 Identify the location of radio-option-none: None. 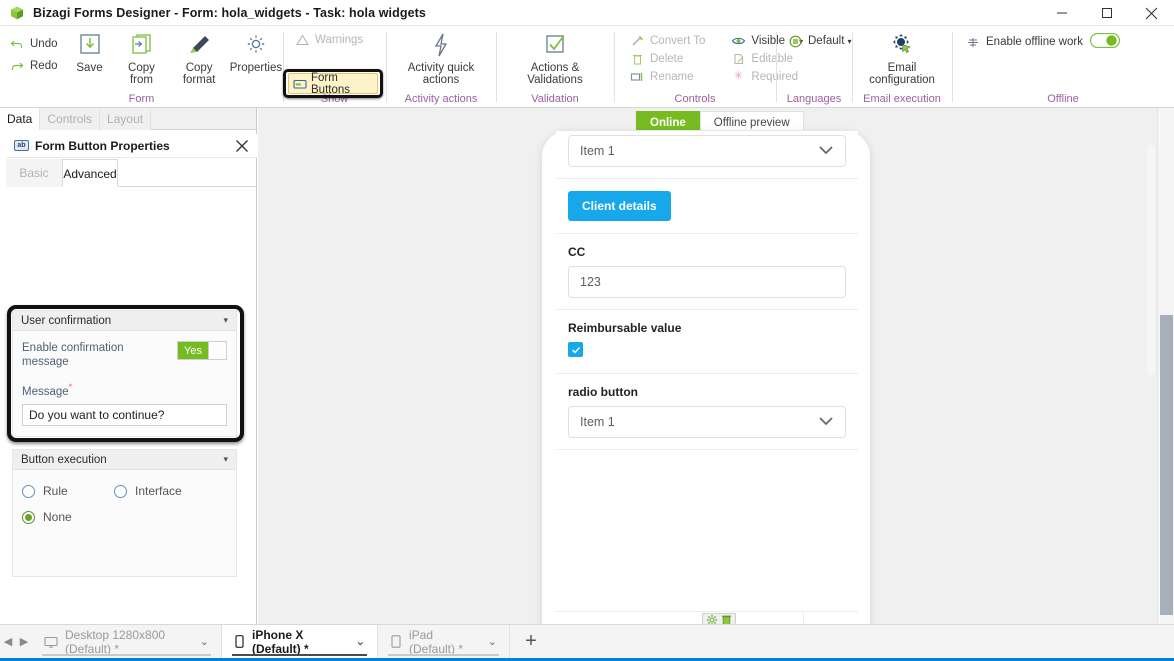
(124, 517).